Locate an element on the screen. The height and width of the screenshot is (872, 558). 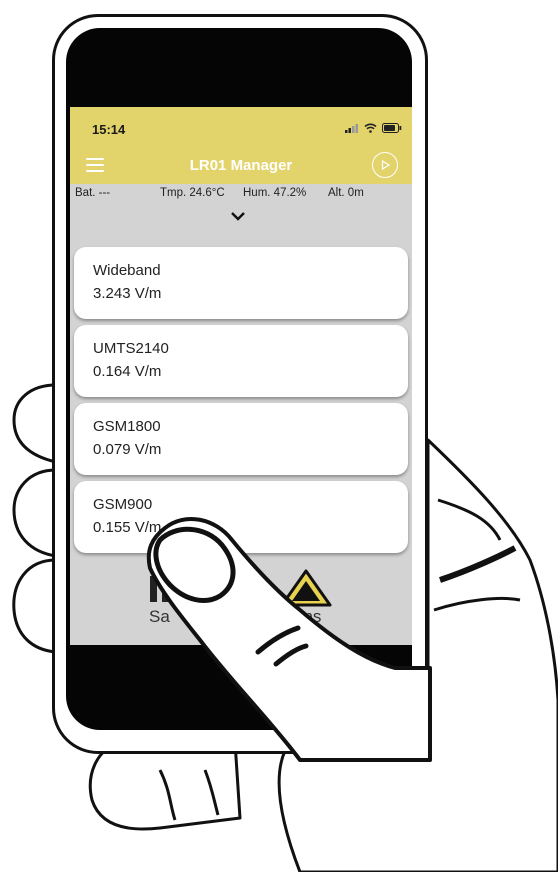
battery-icon is located at coordinates (392, 128).